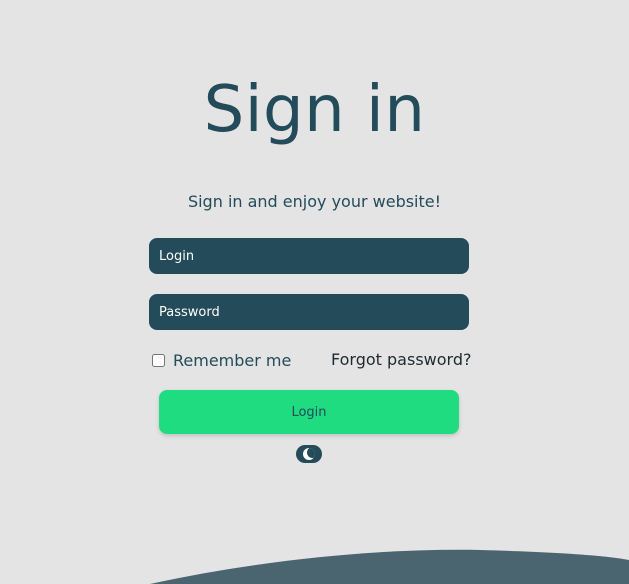  What do you see at coordinates (232, 360) in the screenshot?
I see `remember-me-label: Remember me` at bounding box center [232, 360].